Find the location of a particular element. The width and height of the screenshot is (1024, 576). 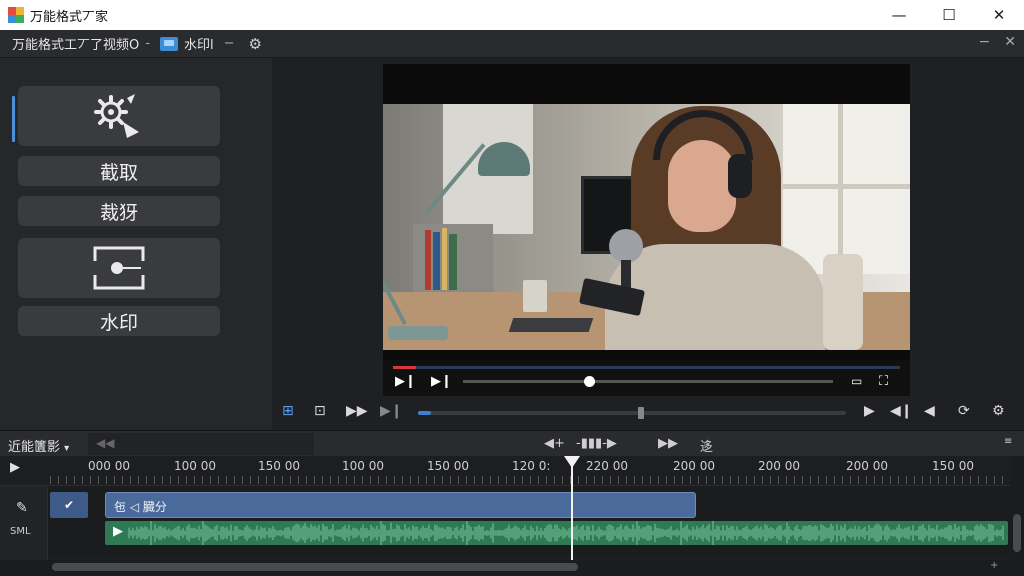

window-controls: — ☐ ✕ is located at coordinates (949, 15).